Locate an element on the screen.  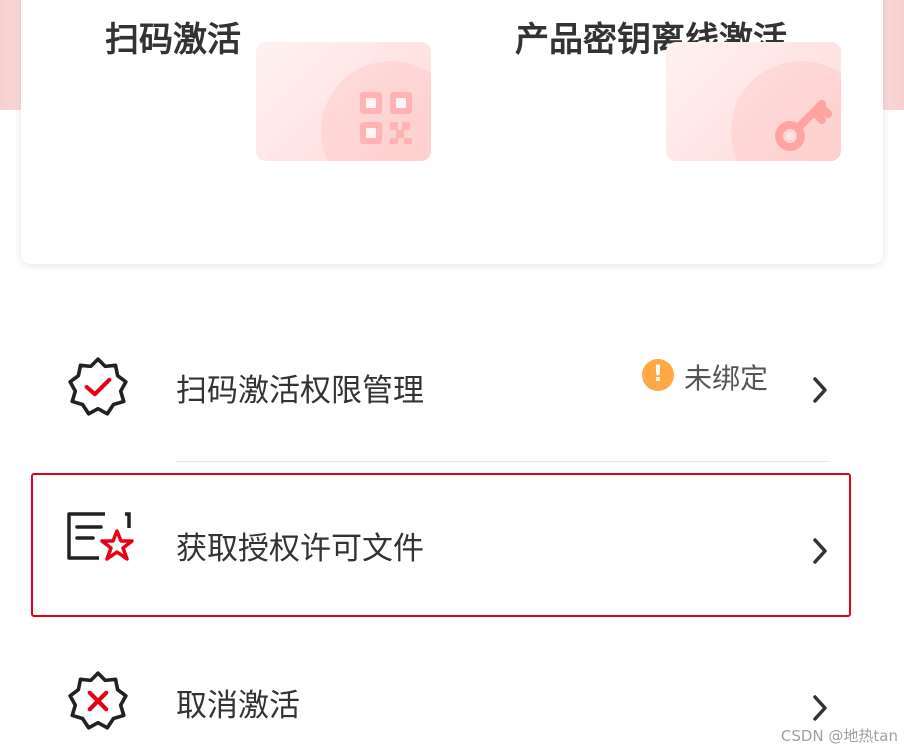
watermark: CSDN @地热tan is located at coordinates (839, 736).